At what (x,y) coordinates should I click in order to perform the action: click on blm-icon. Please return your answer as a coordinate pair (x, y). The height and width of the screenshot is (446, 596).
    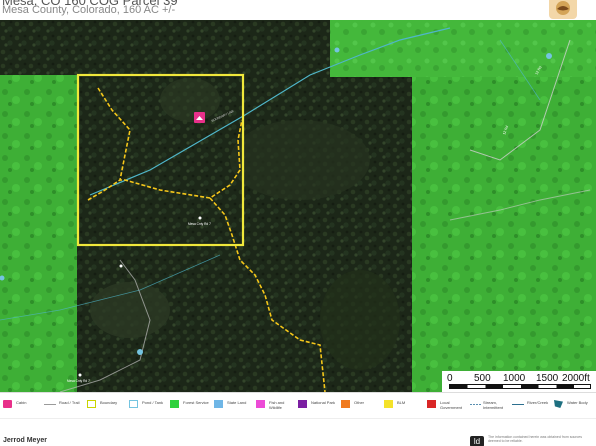
    Looking at the image, I should click on (388, 404).